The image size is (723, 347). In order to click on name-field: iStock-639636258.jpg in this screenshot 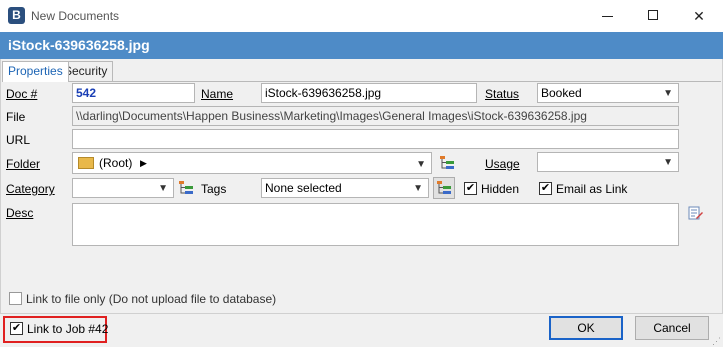, I will do `click(369, 93)`.